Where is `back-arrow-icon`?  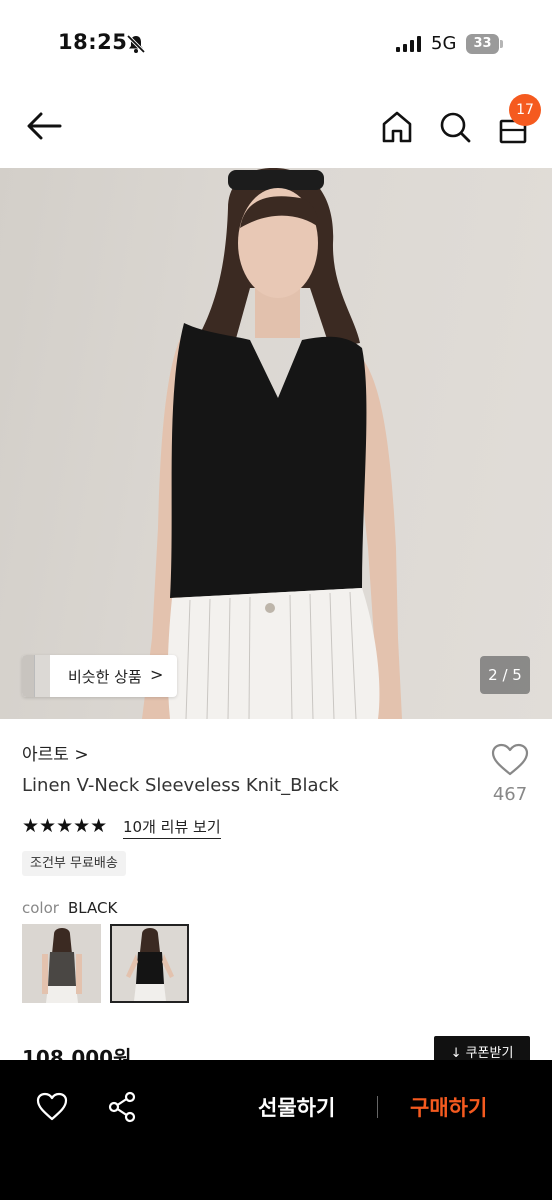 back-arrow-icon is located at coordinates (44, 126).